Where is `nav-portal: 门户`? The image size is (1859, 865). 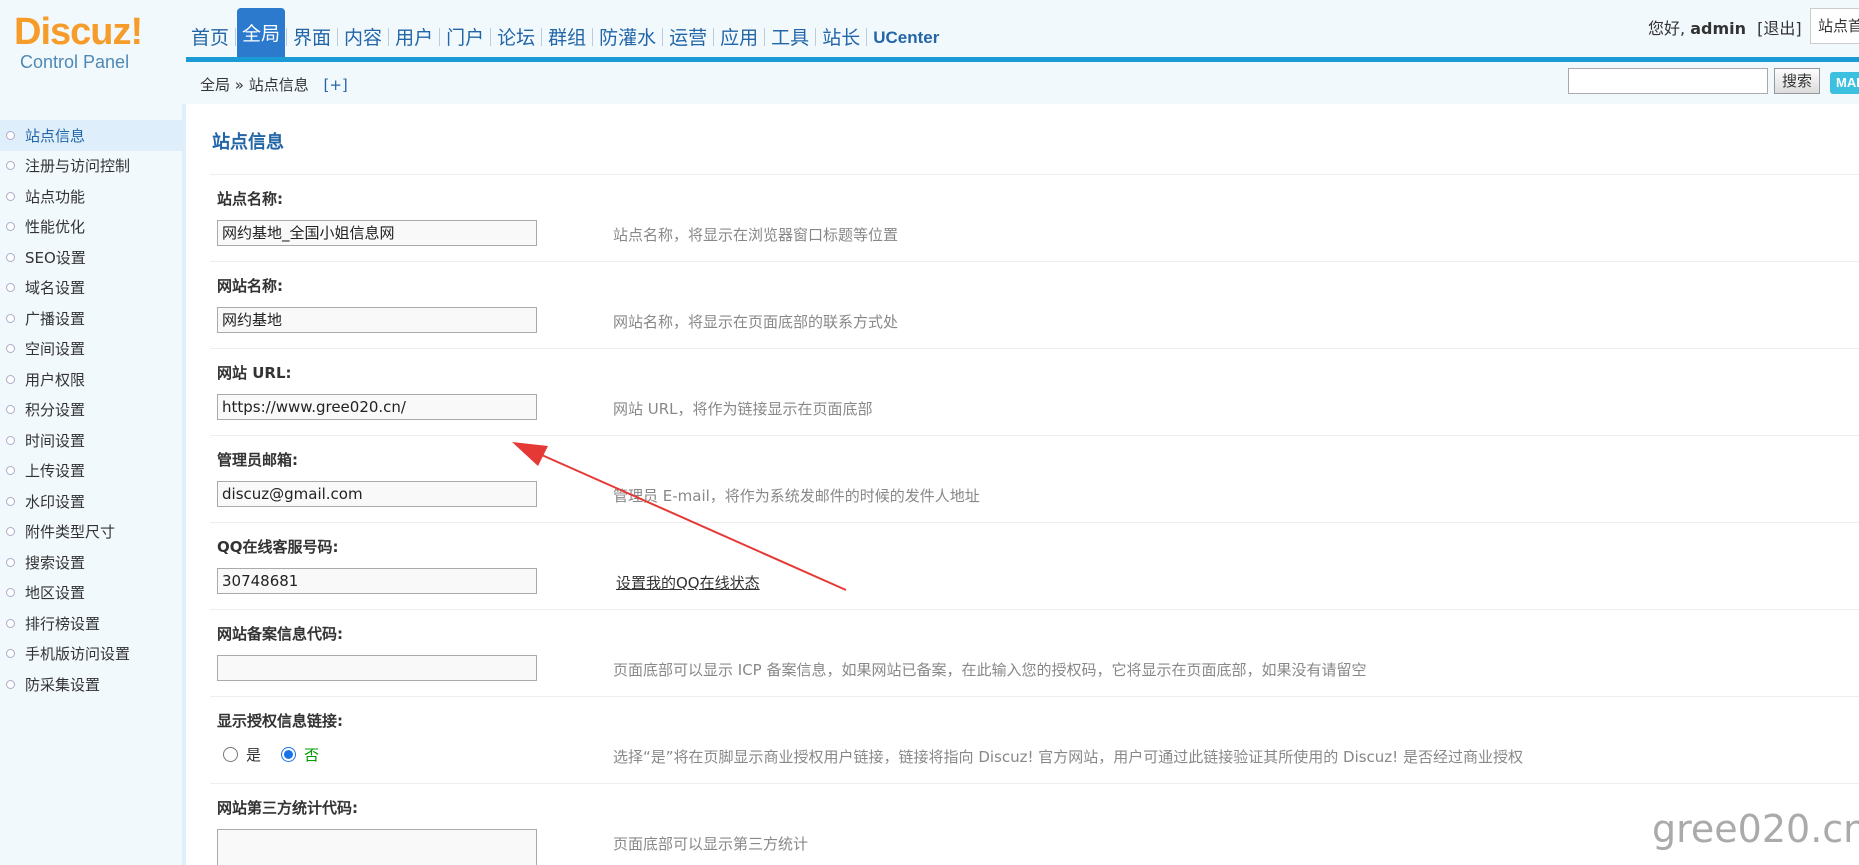 nav-portal: 门户 is located at coordinates (465, 36).